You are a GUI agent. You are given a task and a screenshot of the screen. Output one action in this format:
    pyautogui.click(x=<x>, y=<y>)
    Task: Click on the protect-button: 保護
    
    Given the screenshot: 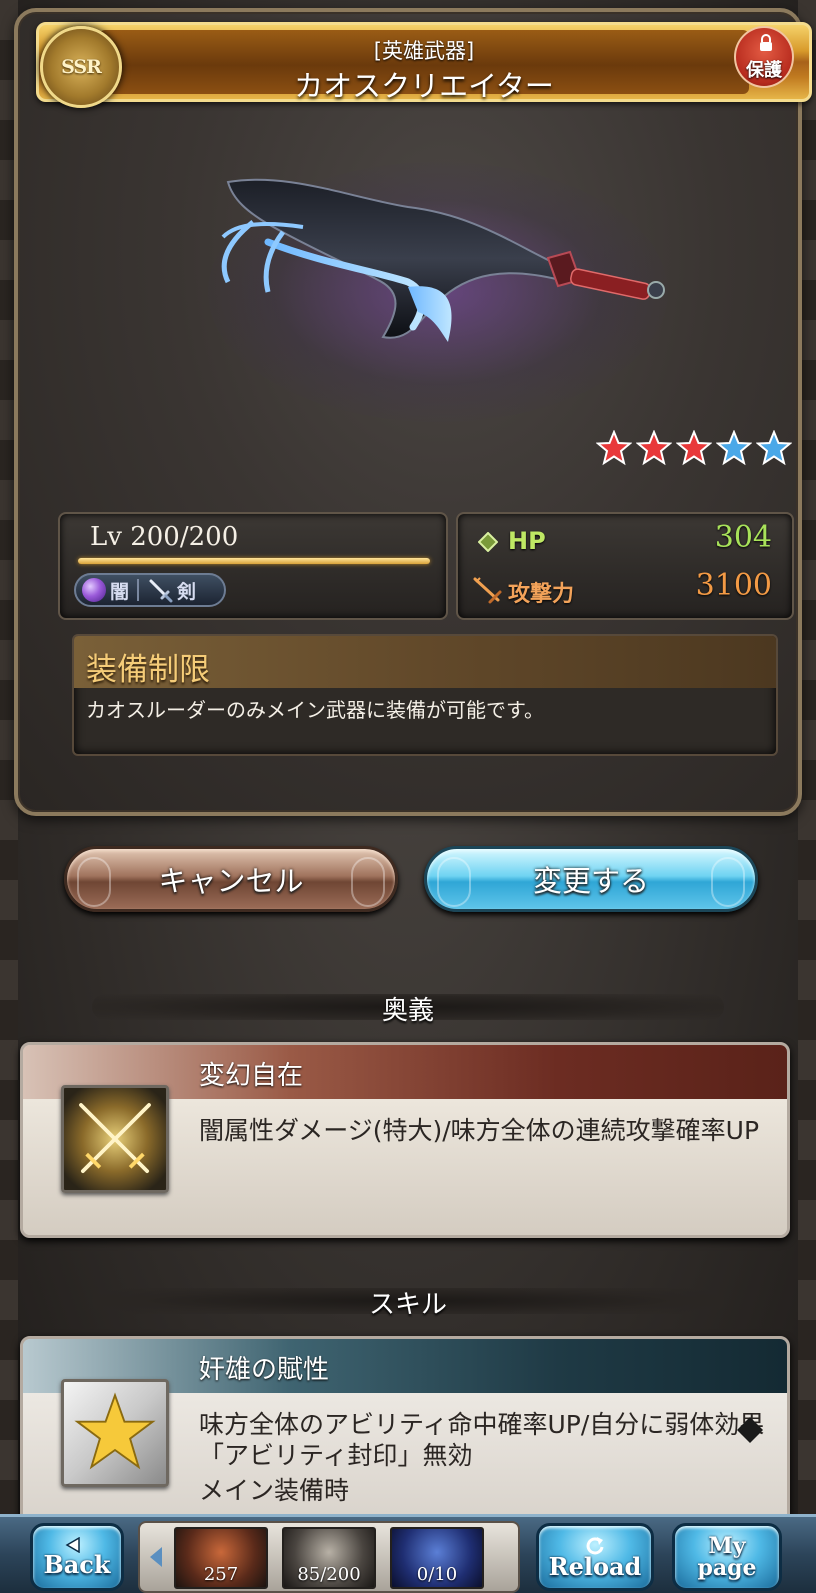 What is the action you would take?
    pyautogui.click(x=764, y=57)
    